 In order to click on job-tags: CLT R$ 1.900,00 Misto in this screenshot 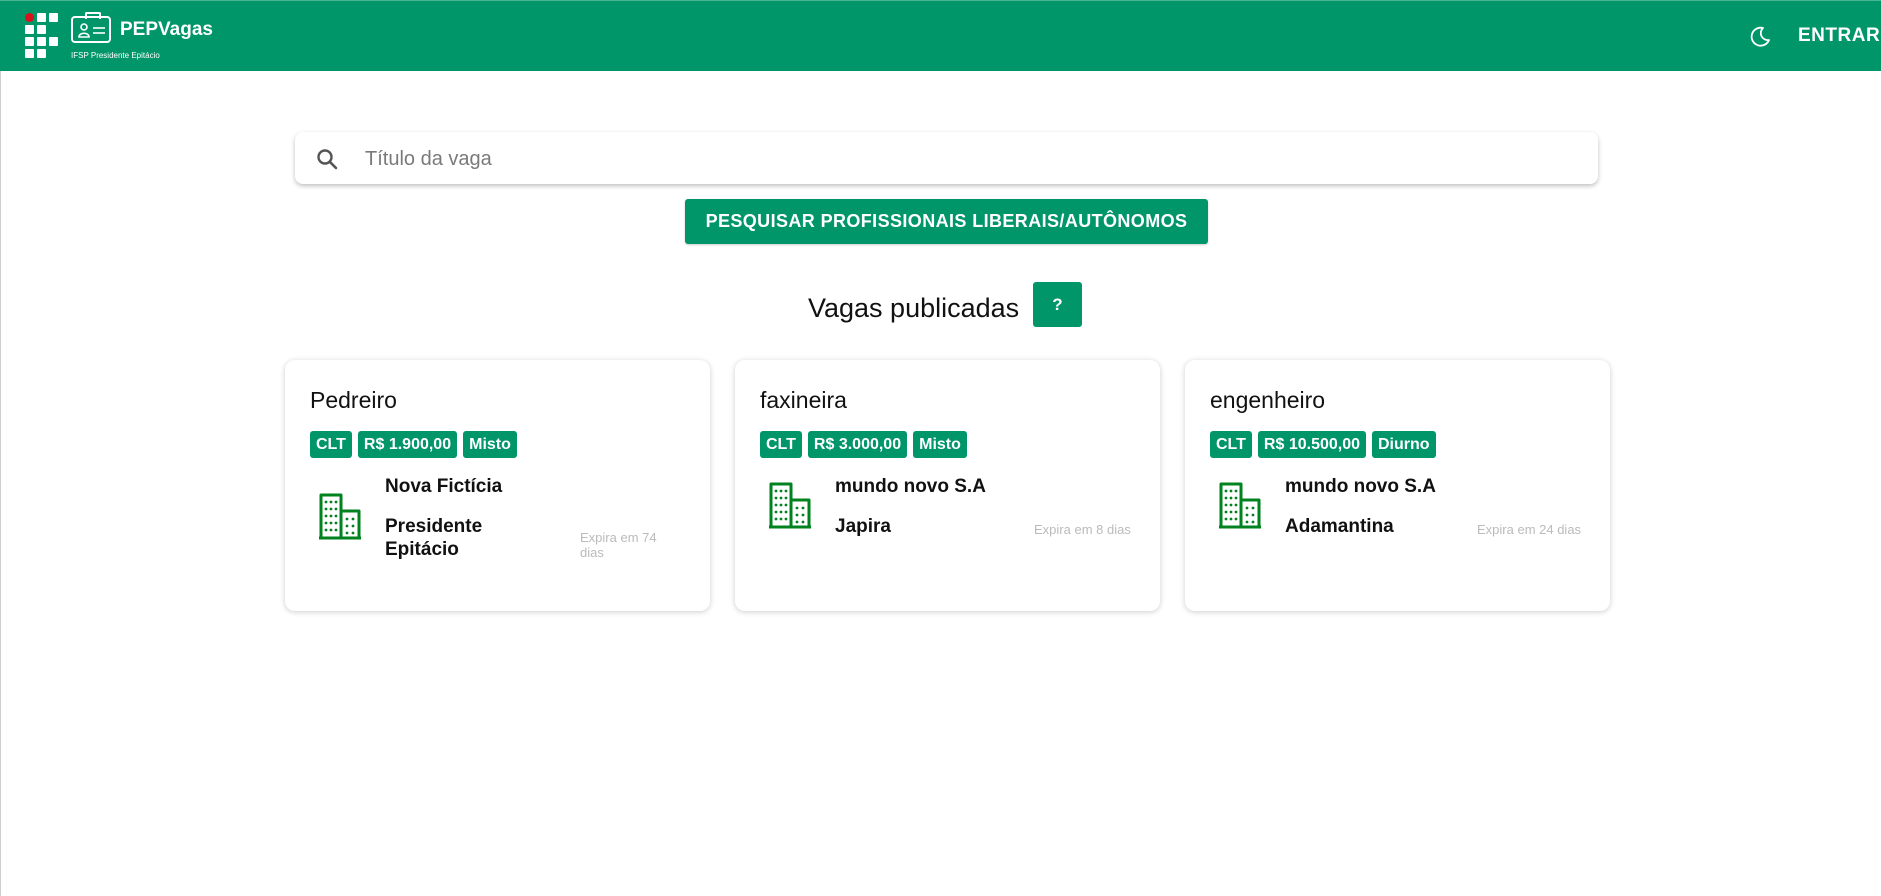, I will do `click(413, 444)`.